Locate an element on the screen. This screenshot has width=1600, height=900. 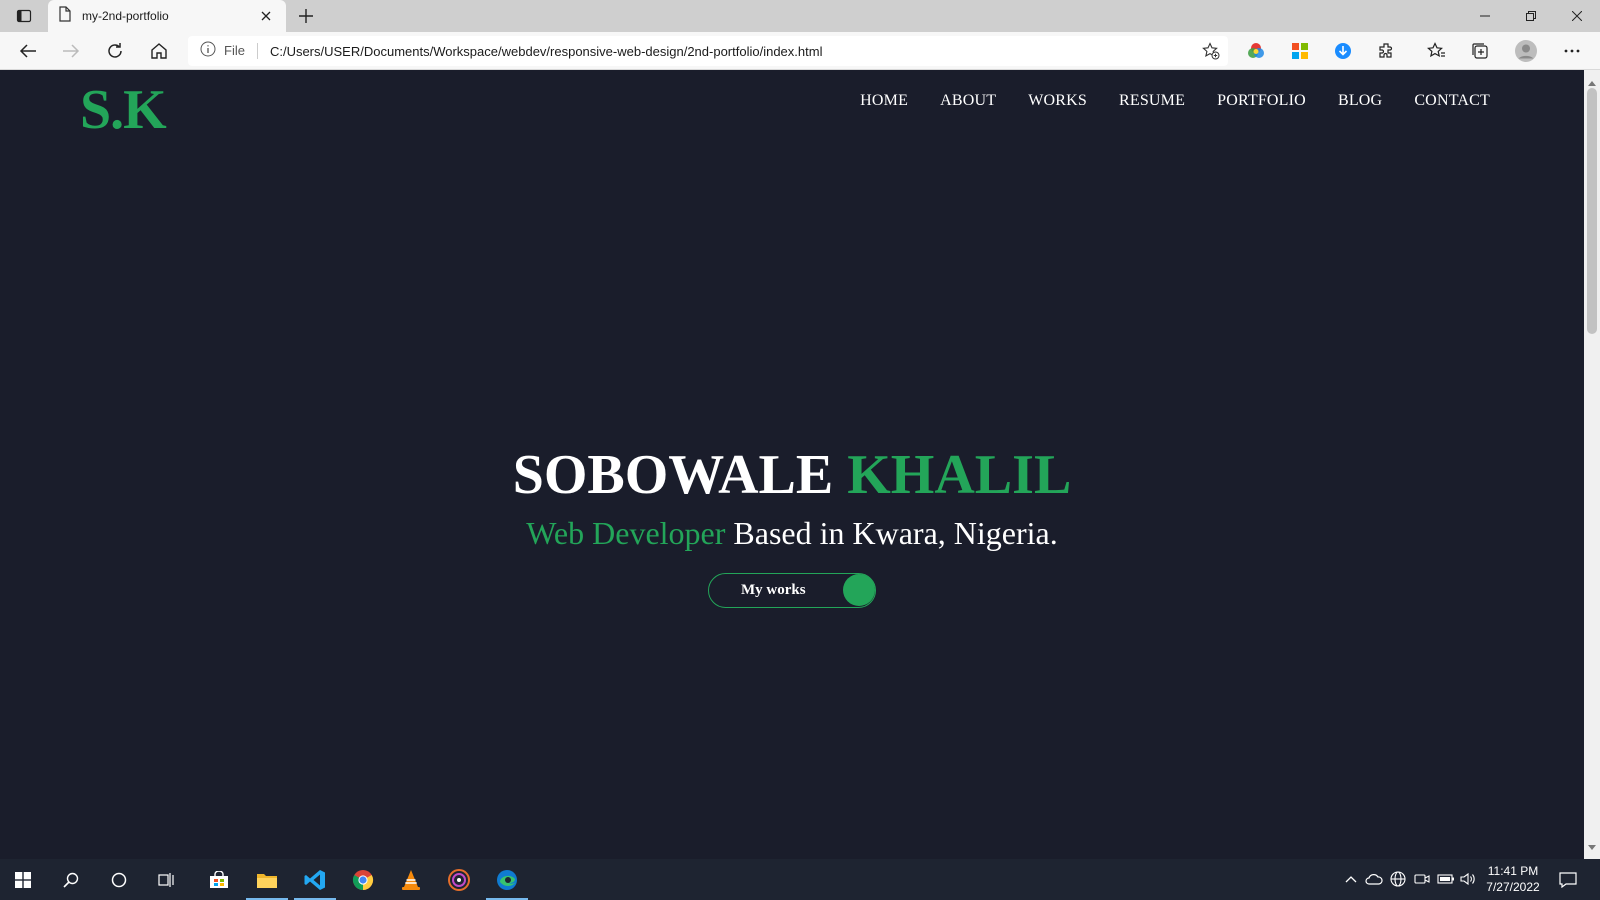
scroll-thumb is located at coordinates (1592, 211).